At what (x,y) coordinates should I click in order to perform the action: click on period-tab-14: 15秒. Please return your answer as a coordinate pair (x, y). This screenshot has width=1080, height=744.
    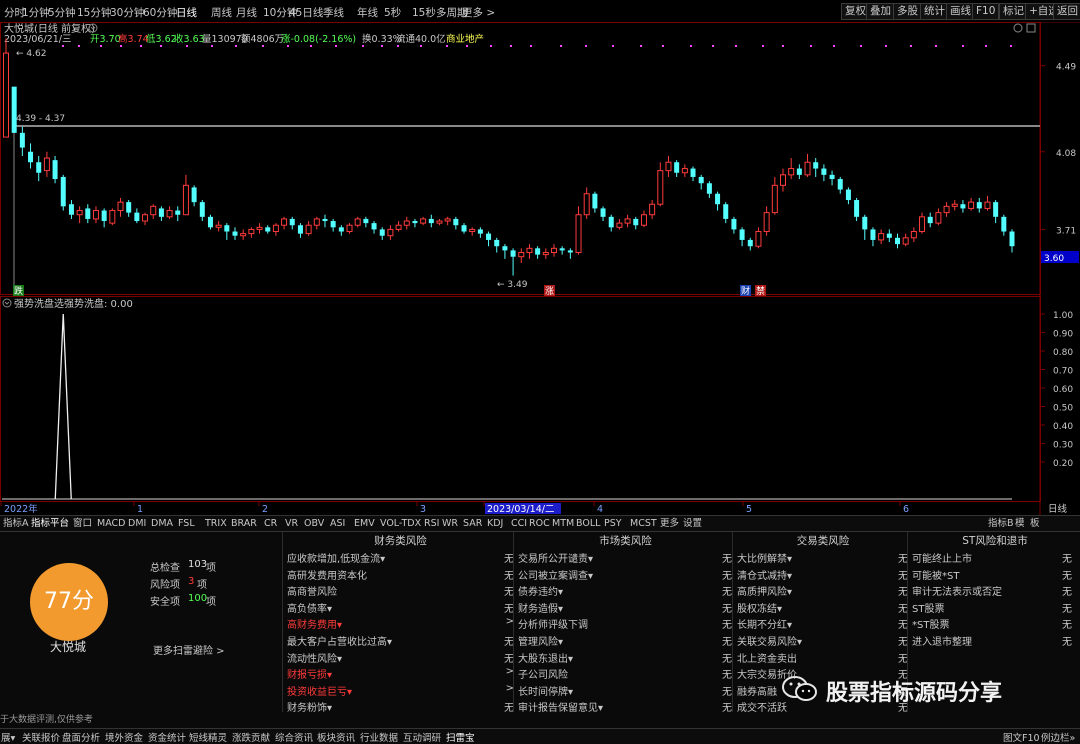
    Looking at the image, I should click on (424, 12).